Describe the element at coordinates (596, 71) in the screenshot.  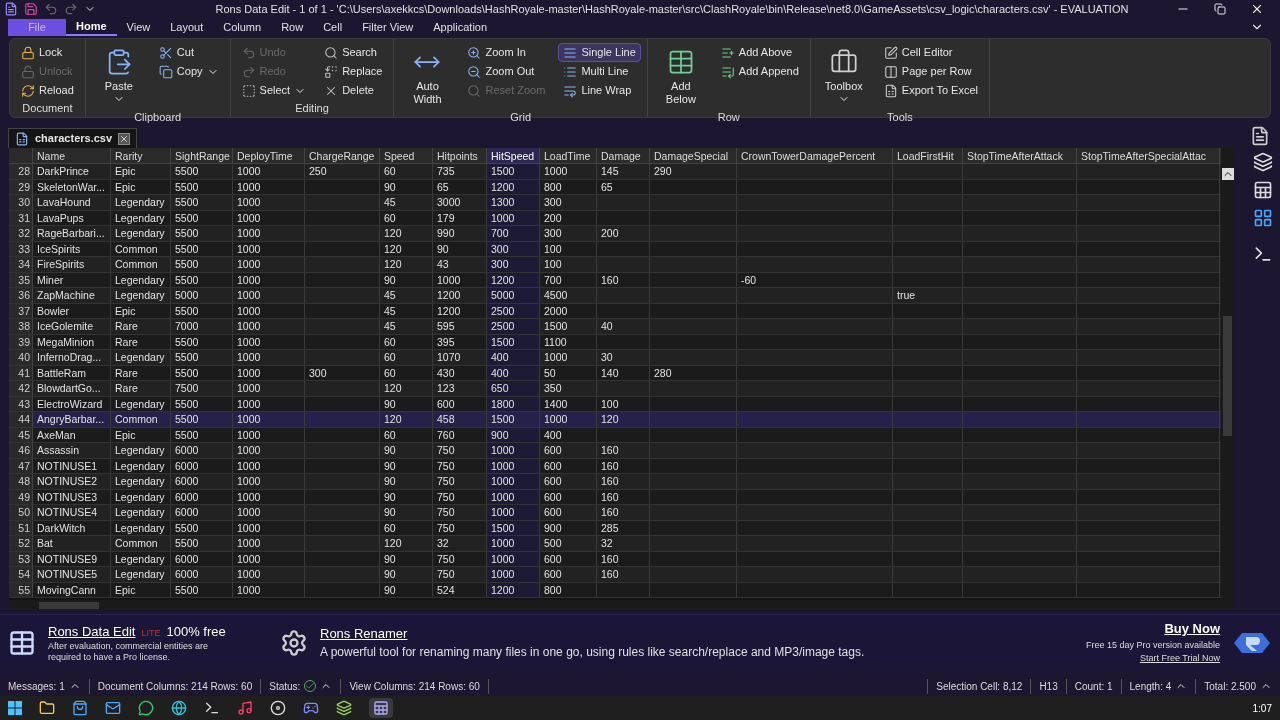
I see `ribbon-button: Multi Line` at that location.